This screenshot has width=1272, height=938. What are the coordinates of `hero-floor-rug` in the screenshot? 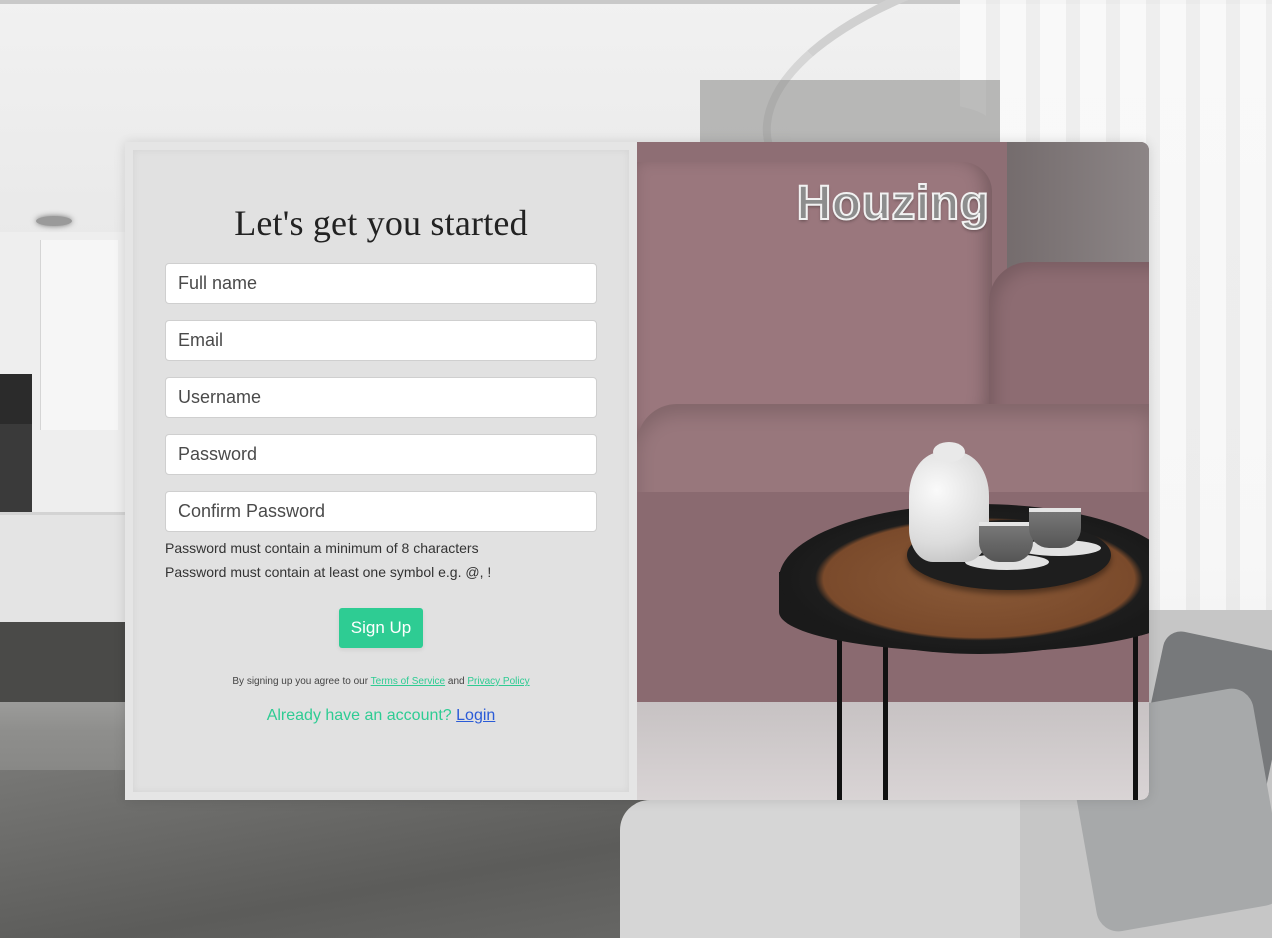 It's located at (893, 751).